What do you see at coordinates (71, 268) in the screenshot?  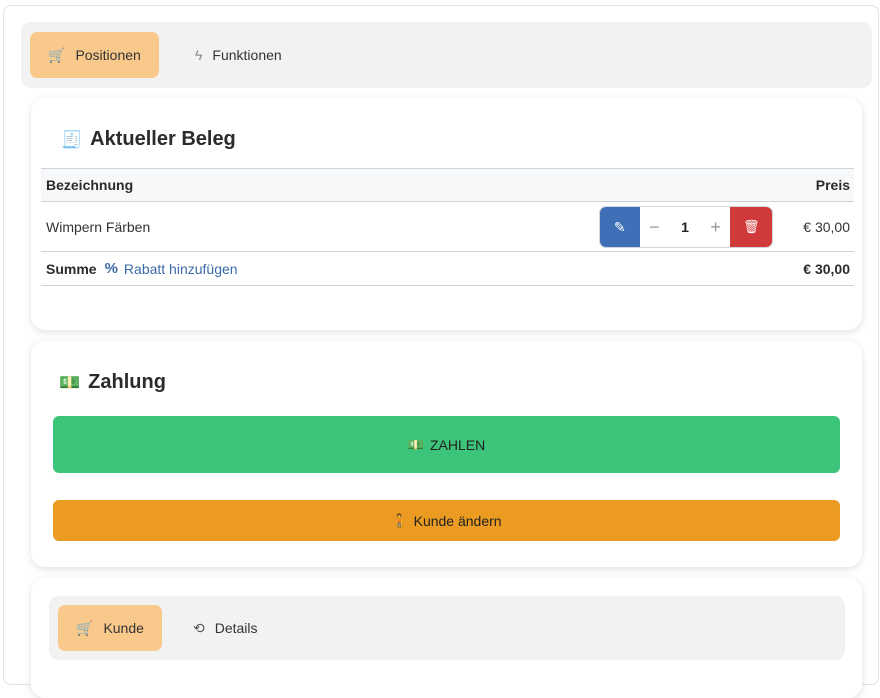 I see `sum-label: Summe` at bounding box center [71, 268].